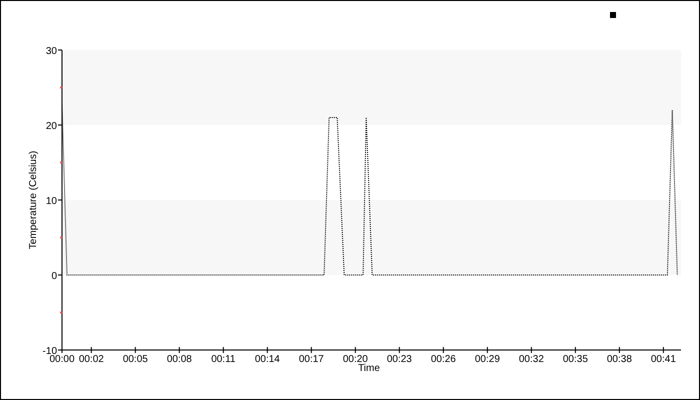 The width and height of the screenshot is (700, 400). Describe the element at coordinates (443, 359) in the screenshot. I see `x-tick-label: 00:26` at that location.